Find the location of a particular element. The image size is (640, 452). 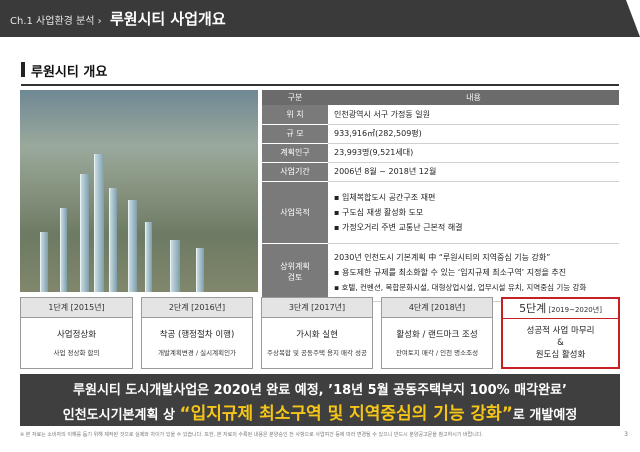

row-value: 인천광역시 서구 가정동 일원 is located at coordinates (473, 115).